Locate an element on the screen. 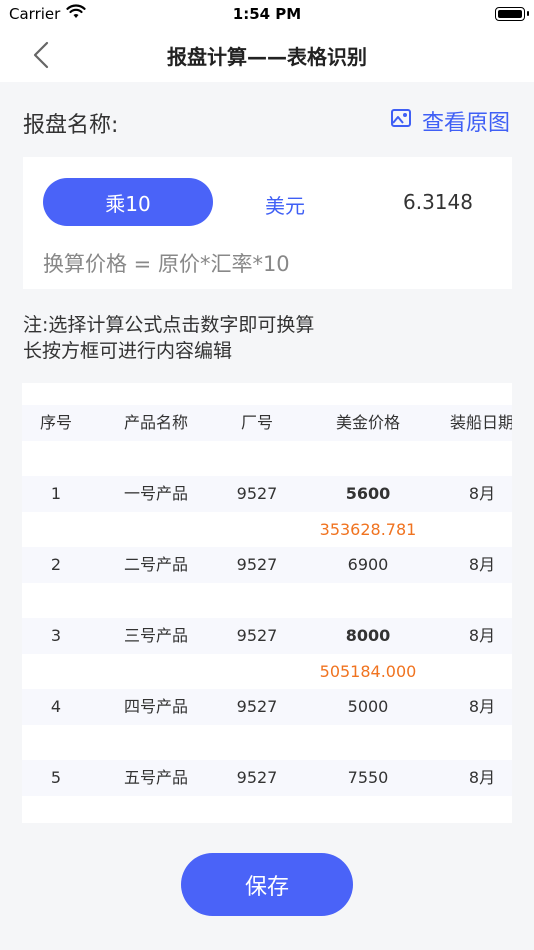 The width and height of the screenshot is (534, 950). offer-name-label: 报盘名称: is located at coordinates (71, 125).